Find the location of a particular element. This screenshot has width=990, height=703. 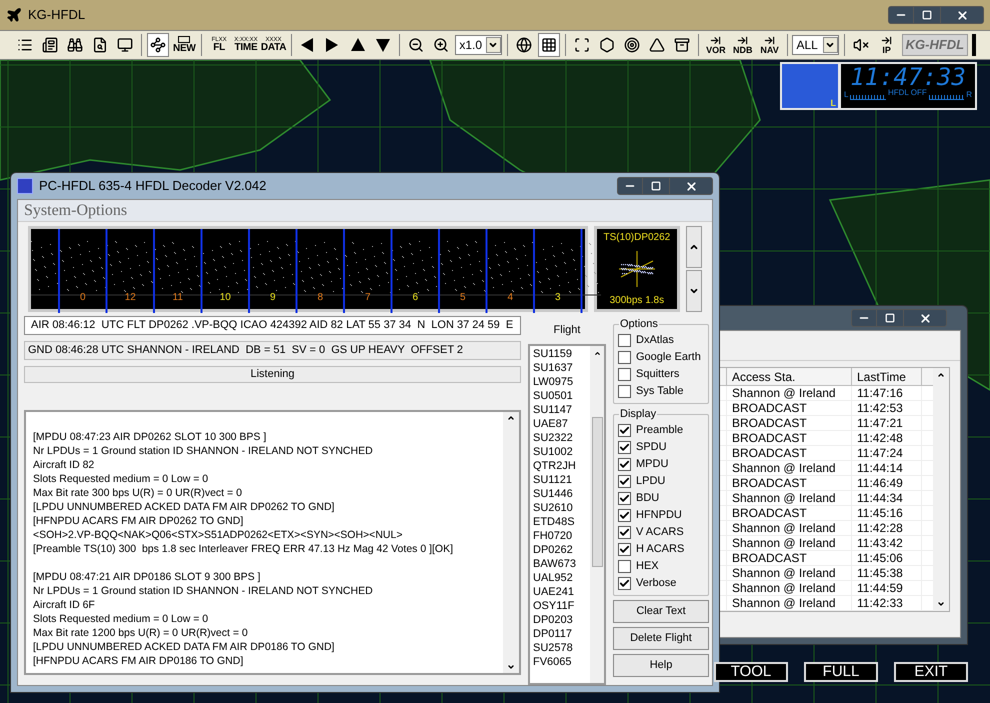

flight-item: SU1002 is located at coordinates (561, 451).